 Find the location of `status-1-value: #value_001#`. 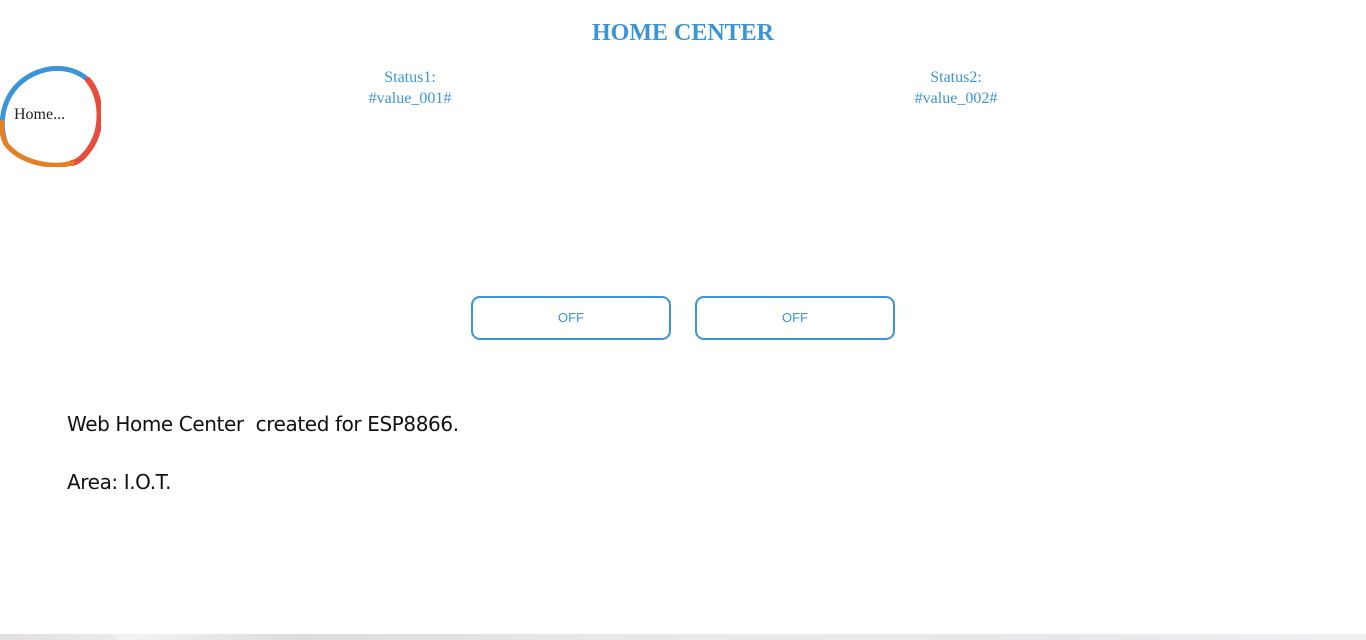

status-1-value: #value_001# is located at coordinates (410, 98).